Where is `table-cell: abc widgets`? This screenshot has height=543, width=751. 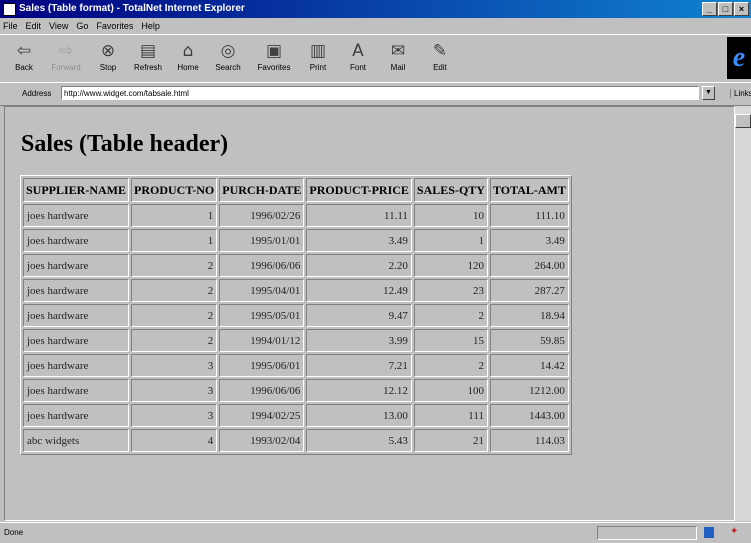 table-cell: abc widgets is located at coordinates (76, 440).